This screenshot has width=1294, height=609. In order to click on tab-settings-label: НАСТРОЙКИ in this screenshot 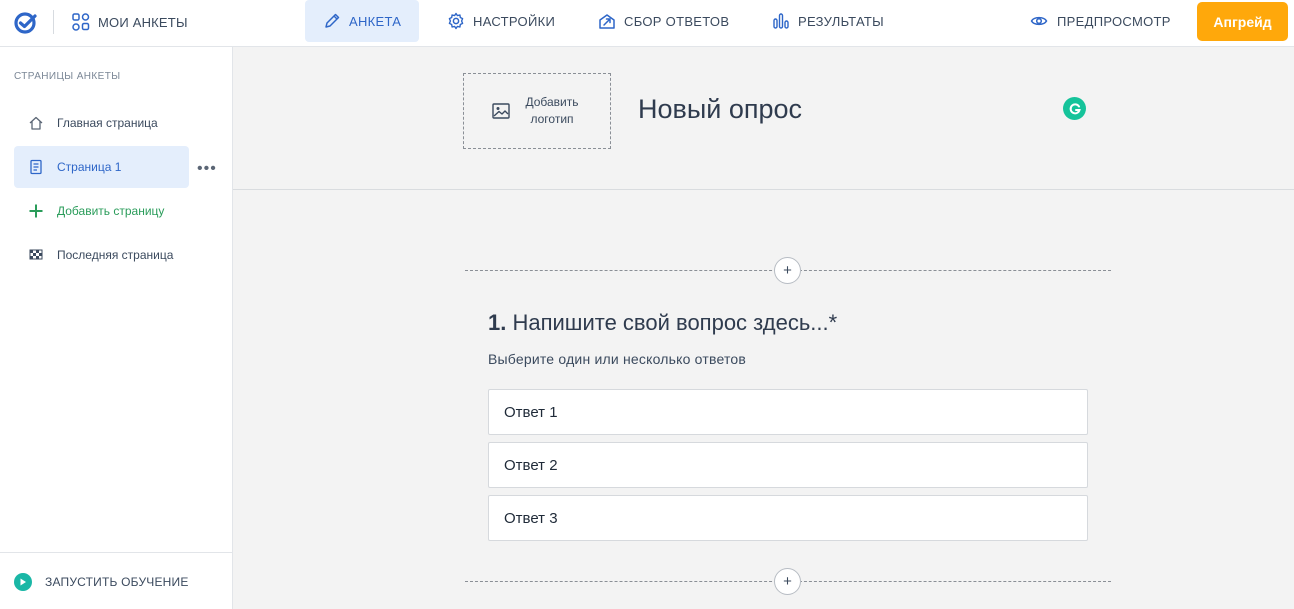, I will do `click(514, 21)`.